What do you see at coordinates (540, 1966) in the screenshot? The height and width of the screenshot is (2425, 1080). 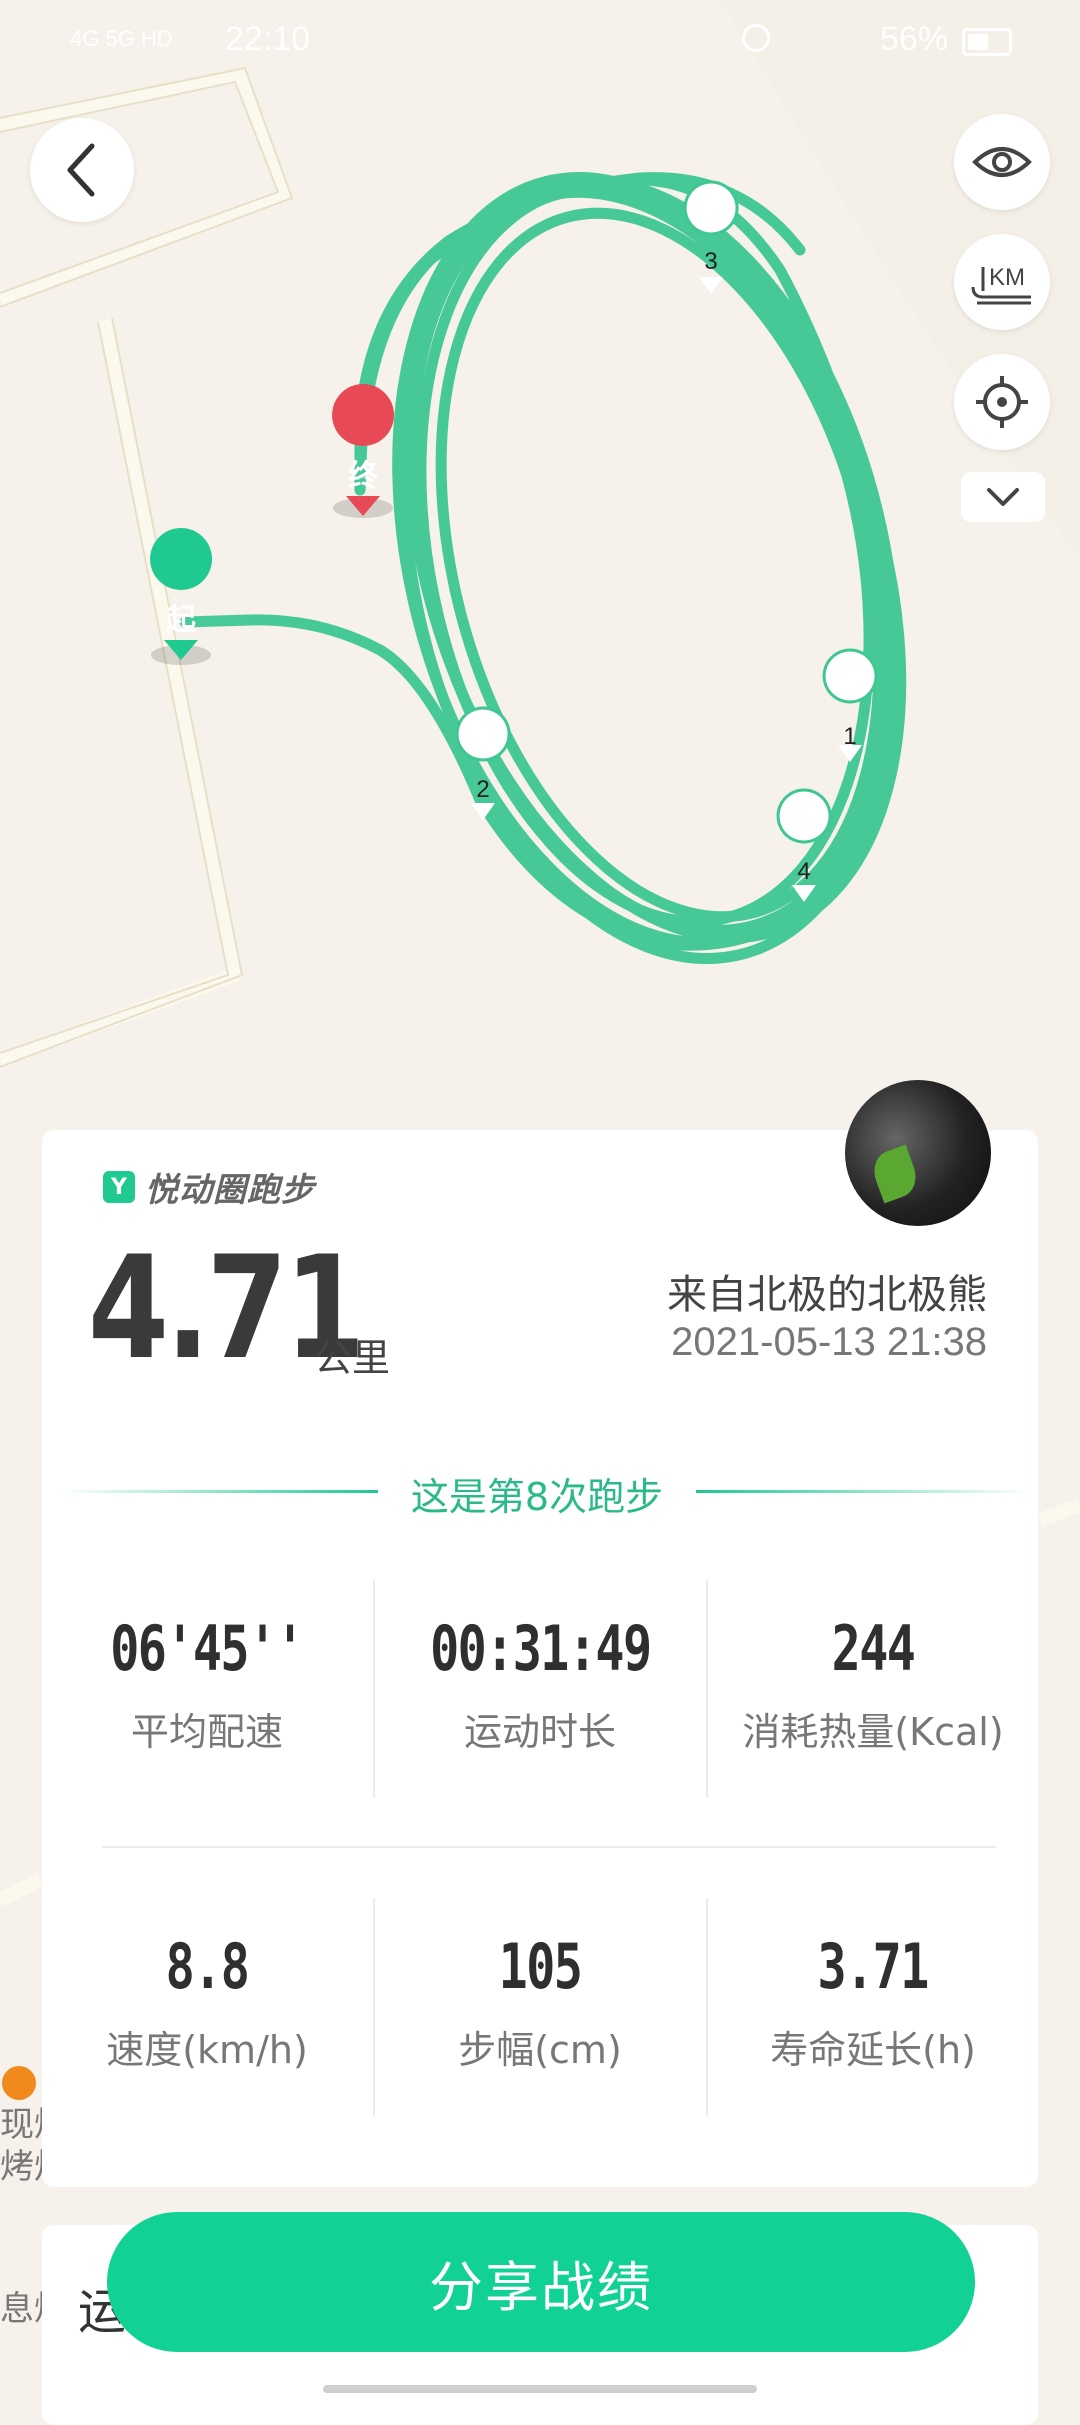 I see `stat-value: 105` at bounding box center [540, 1966].